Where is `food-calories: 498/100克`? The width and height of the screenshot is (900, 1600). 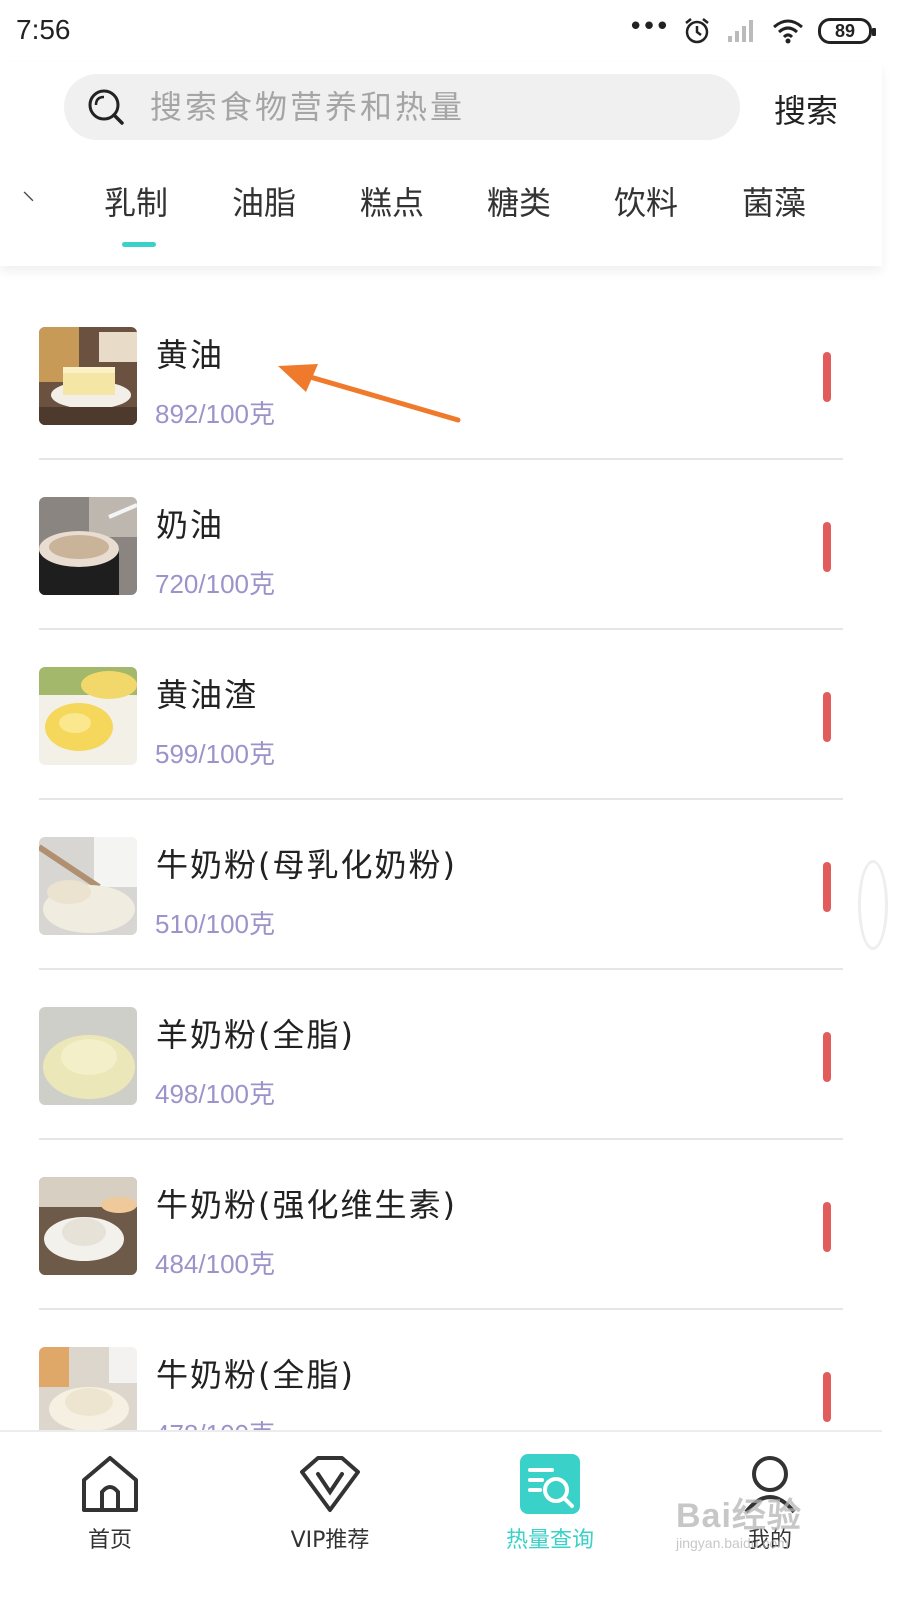 food-calories: 498/100克 is located at coordinates (215, 1094).